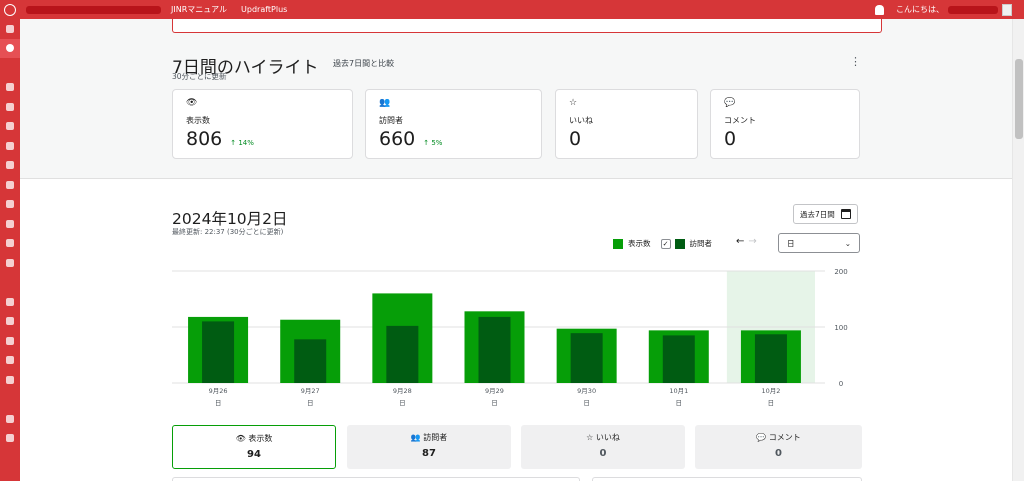 Image resolution: width=1024 pixels, height=481 pixels. What do you see at coordinates (1019, 99) in the screenshot?
I see `scrollbar-thumb` at bounding box center [1019, 99].